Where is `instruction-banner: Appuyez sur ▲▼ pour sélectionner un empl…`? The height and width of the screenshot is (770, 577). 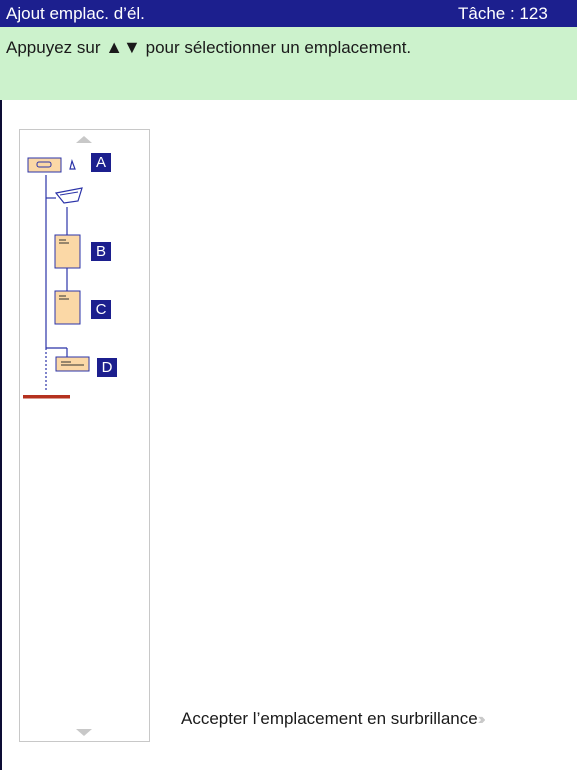 instruction-banner: Appuyez sur ▲▼ pour sélectionner un empl… is located at coordinates (288, 63).